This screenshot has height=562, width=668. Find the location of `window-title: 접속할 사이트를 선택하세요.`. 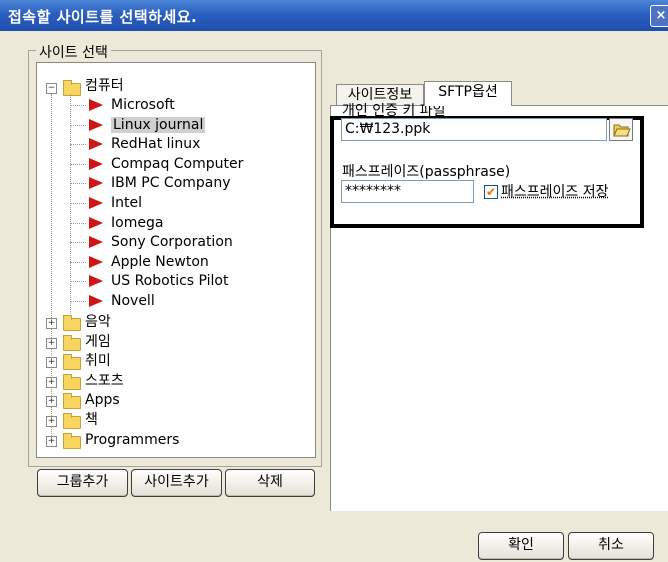

window-title: 접속할 사이트를 선택하세요. is located at coordinates (103, 17).